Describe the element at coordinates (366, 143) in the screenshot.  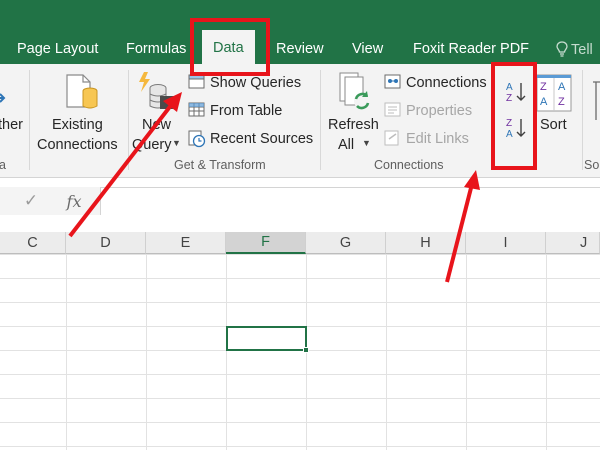
I see `refresh-all-dropdown-icon: ▼` at that location.